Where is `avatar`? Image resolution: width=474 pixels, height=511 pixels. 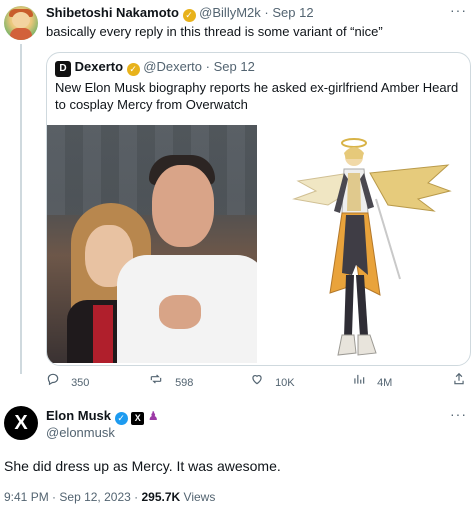
avatar is located at coordinates (21, 23).